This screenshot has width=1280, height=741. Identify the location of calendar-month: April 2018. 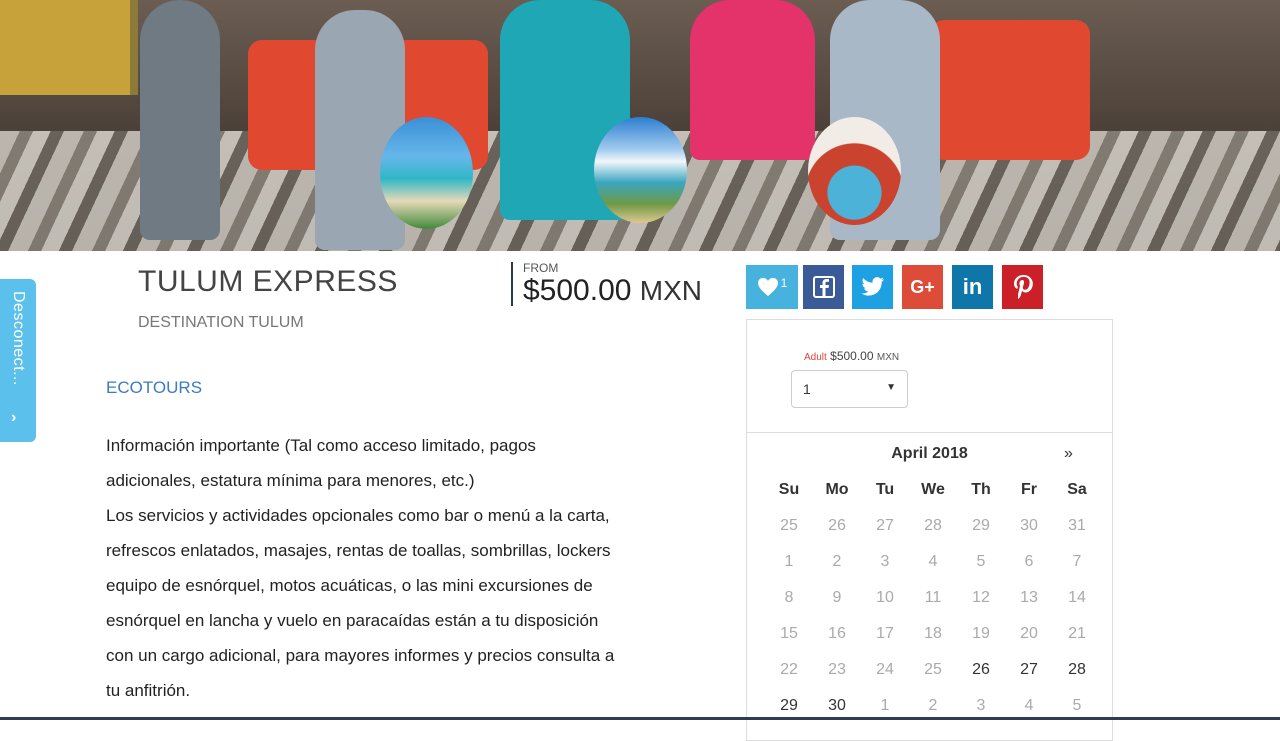
(929, 453).